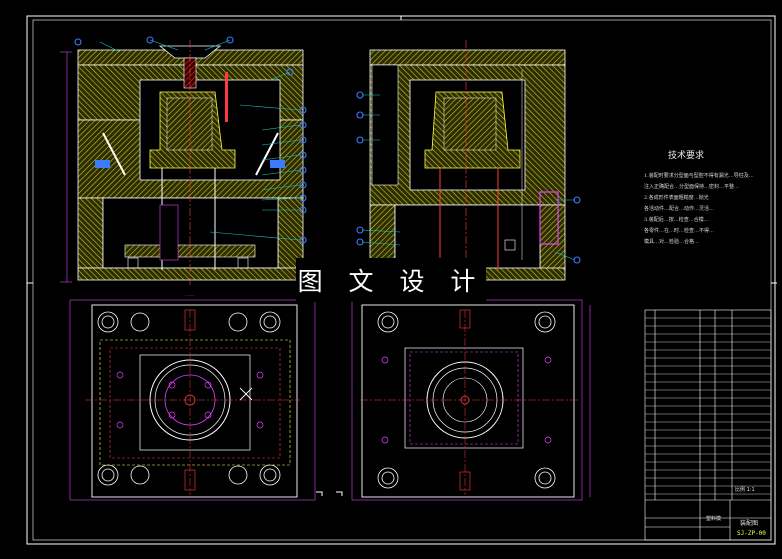 This screenshot has width=782, height=559. What do you see at coordinates (745, 490) in the screenshot?
I see `title-block-scale: 比例 1:1` at bounding box center [745, 490].